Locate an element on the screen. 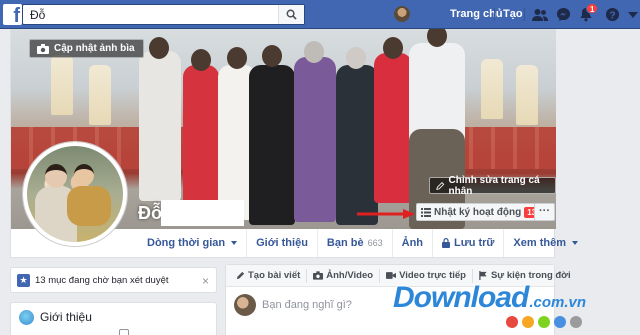  list-icon is located at coordinates (426, 212).